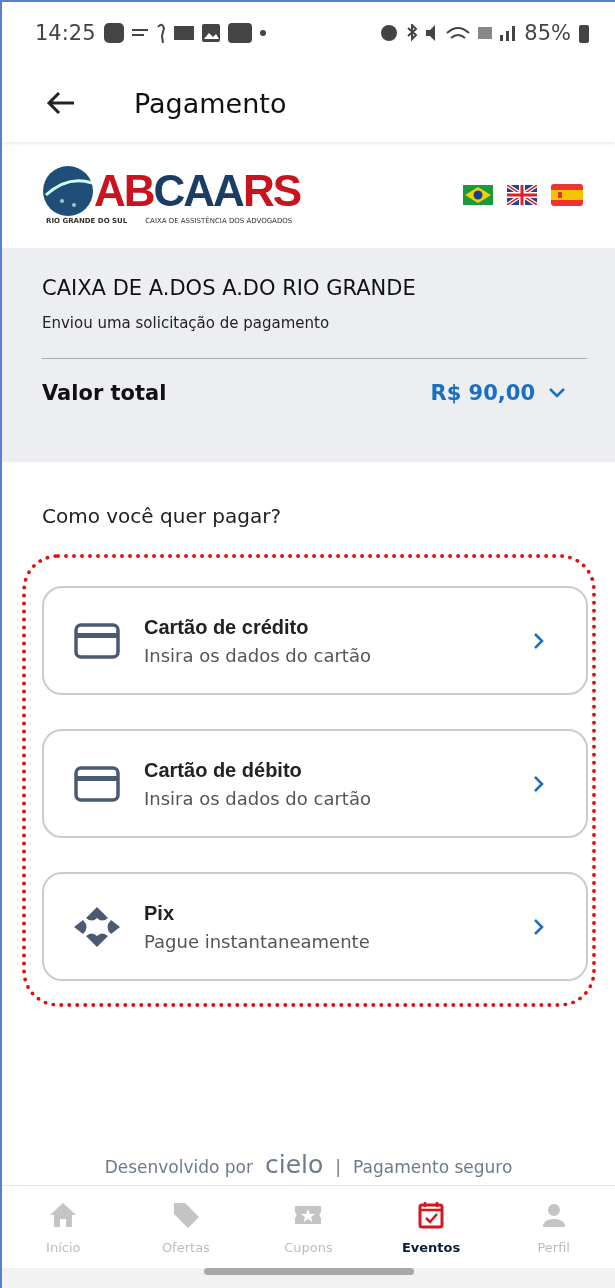  I want to click on option-title: Cartão de débito, so click(223, 770).